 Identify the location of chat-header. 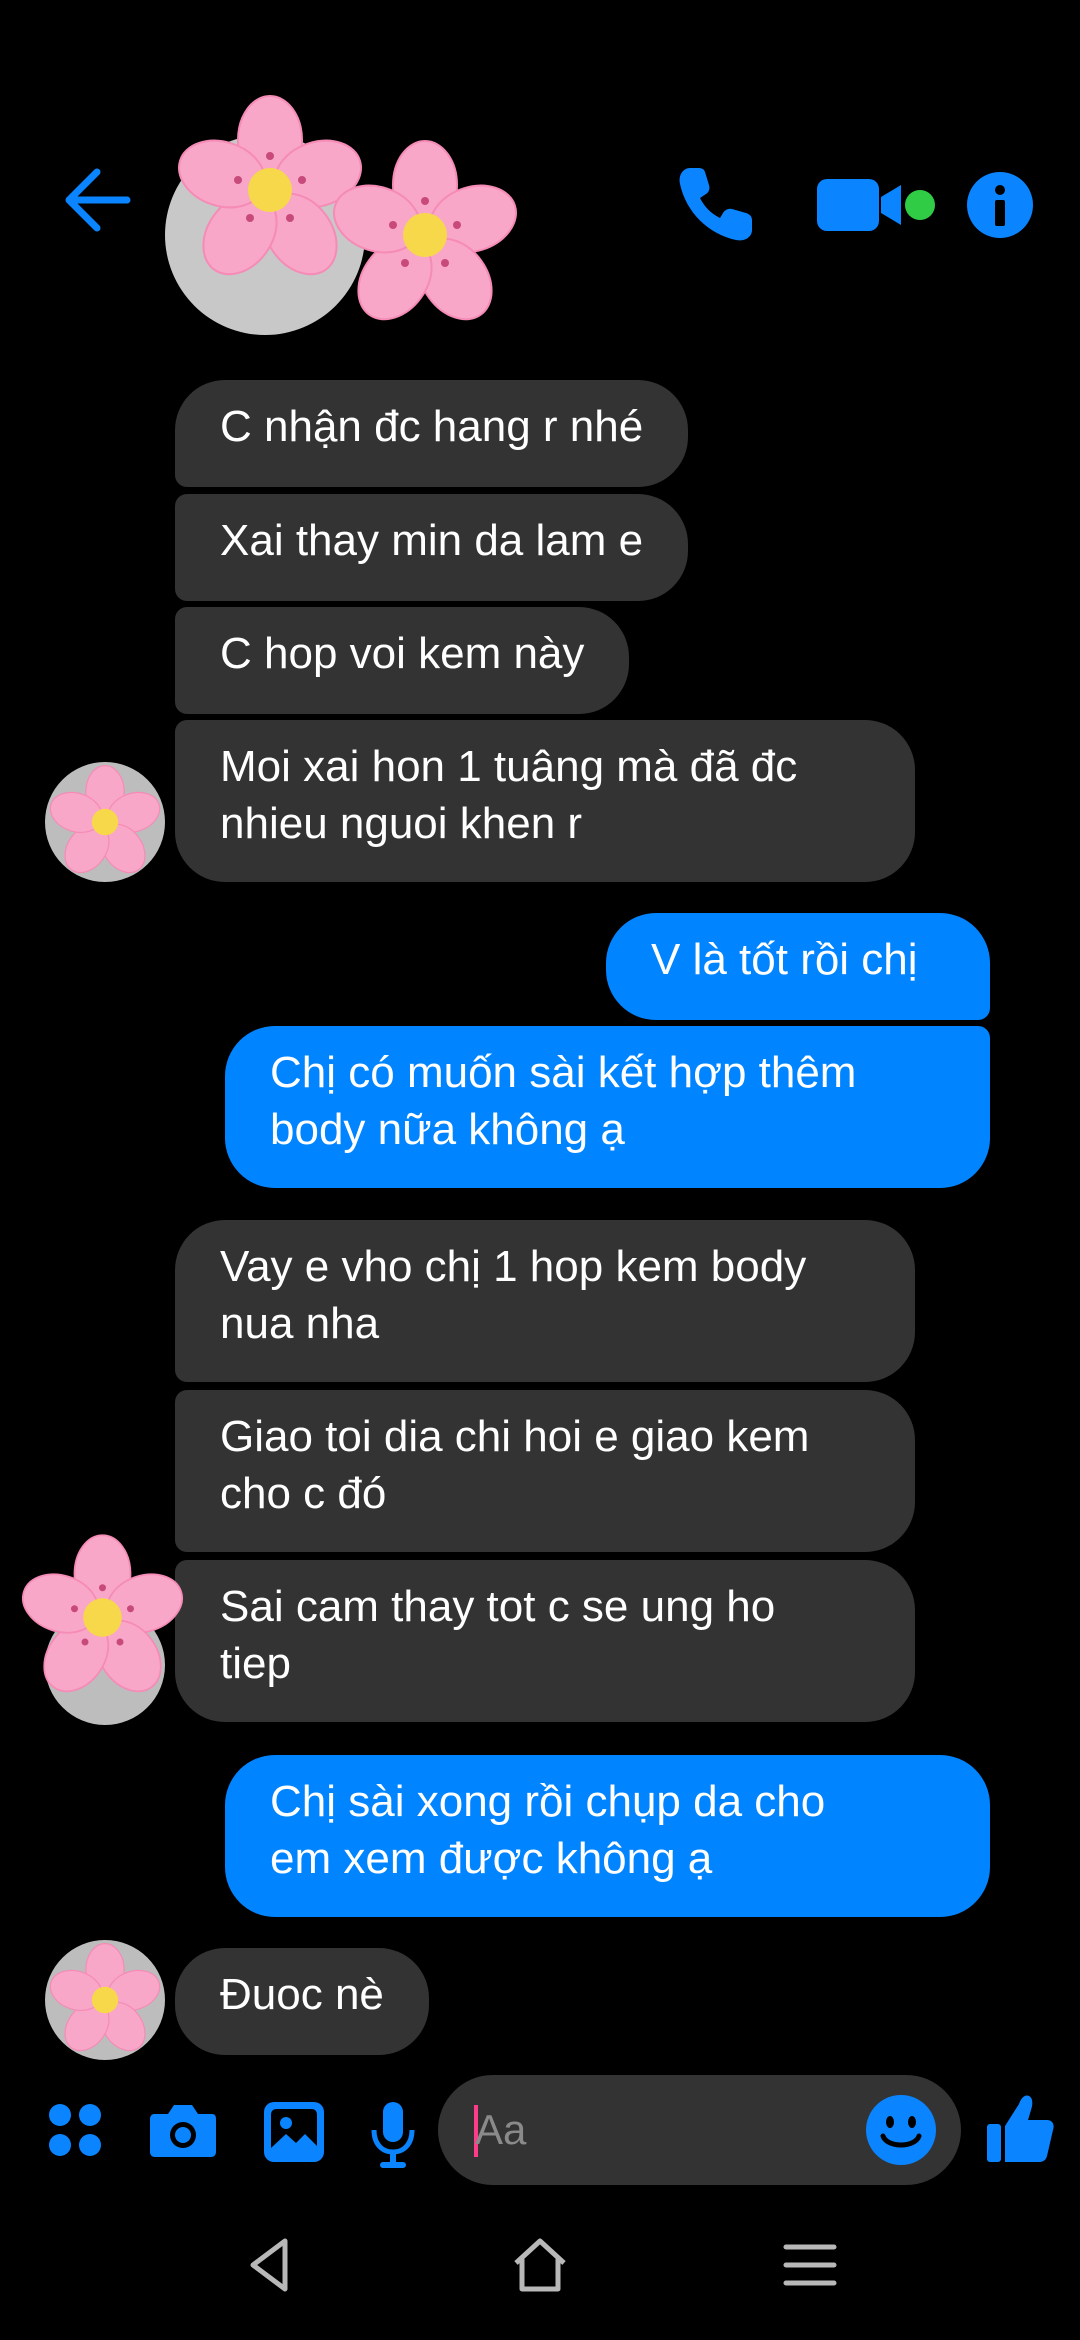
(540, 170).